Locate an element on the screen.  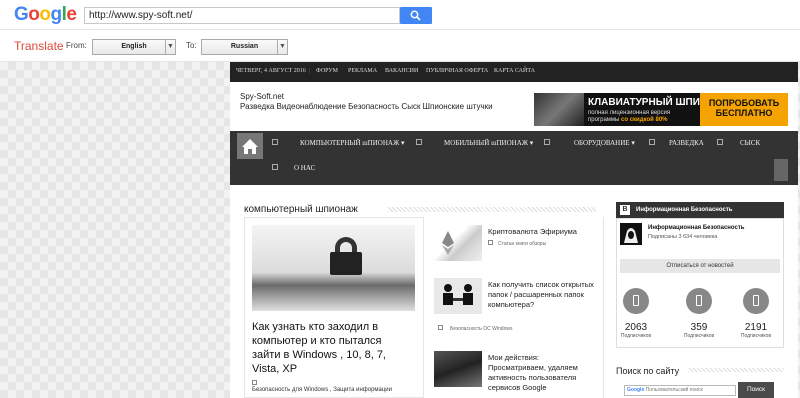
site-search-input: Google Пользовательский поиск is located at coordinates (680, 390).